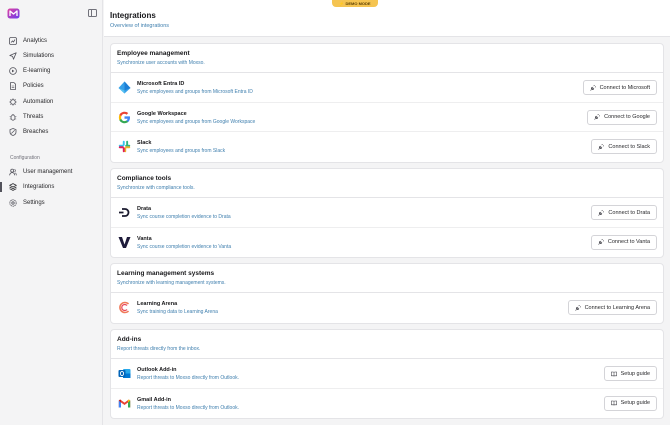 This screenshot has width=670, height=425. What do you see at coordinates (144, 178) in the screenshot?
I see `card-title: Compliance tools` at bounding box center [144, 178].